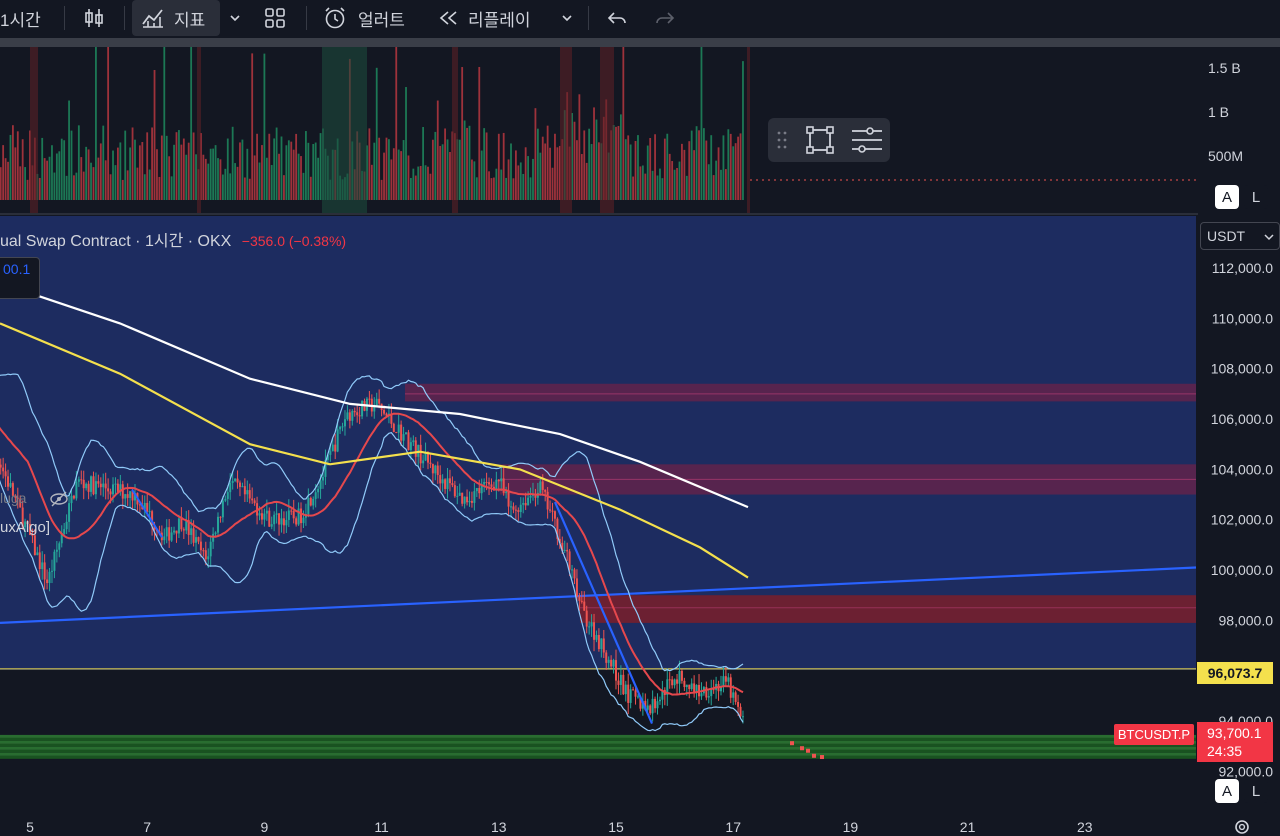  I want to click on replay-dropdown-button, so click(569, 18).